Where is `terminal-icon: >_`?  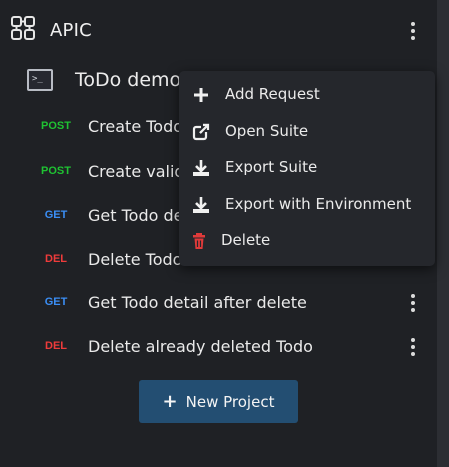
terminal-icon: >_ is located at coordinates (40, 80).